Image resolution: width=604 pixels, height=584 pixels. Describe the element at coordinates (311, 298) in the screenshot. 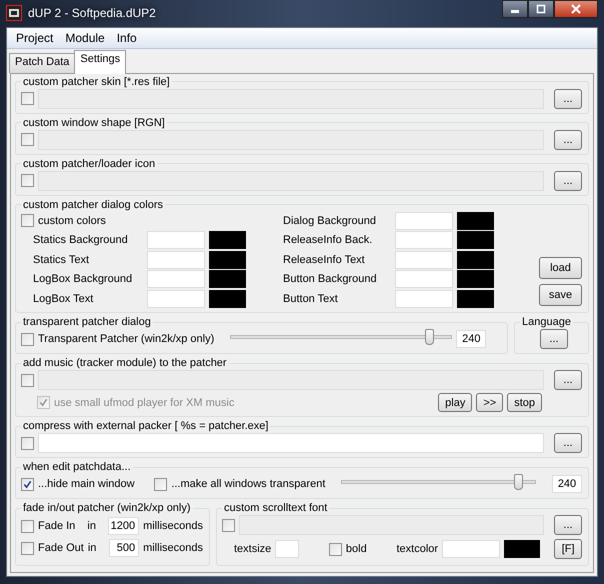

I see `color-label: Button Text` at that location.